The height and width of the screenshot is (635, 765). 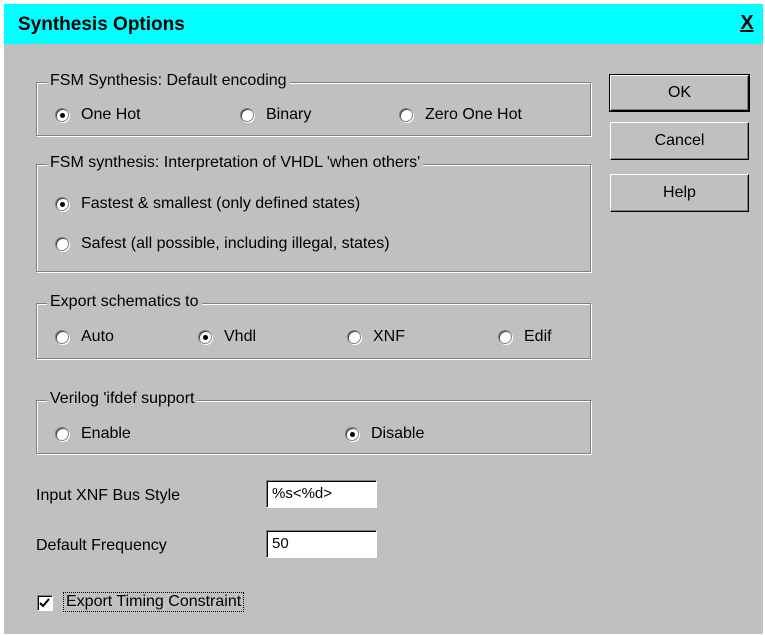 What do you see at coordinates (383, 24) in the screenshot?
I see `title-bar: Synthesis Options X` at bounding box center [383, 24].